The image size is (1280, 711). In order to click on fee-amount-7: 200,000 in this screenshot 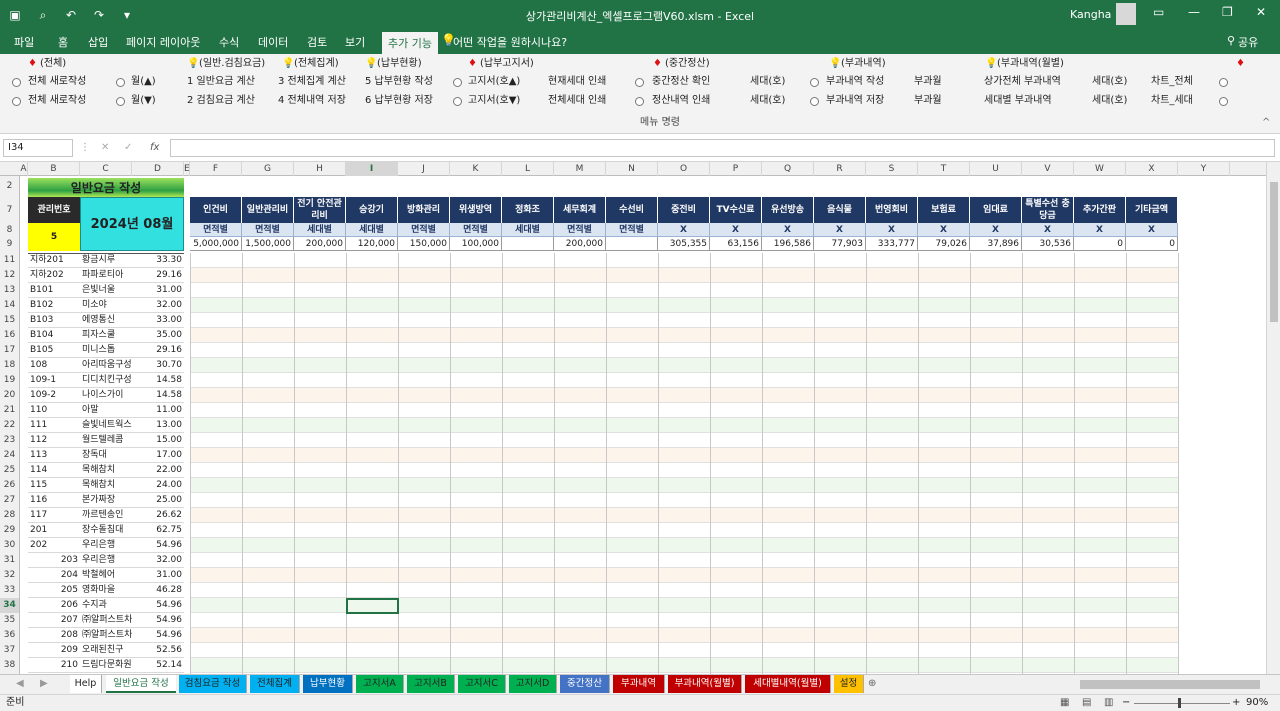, I will do `click(580, 244)`.